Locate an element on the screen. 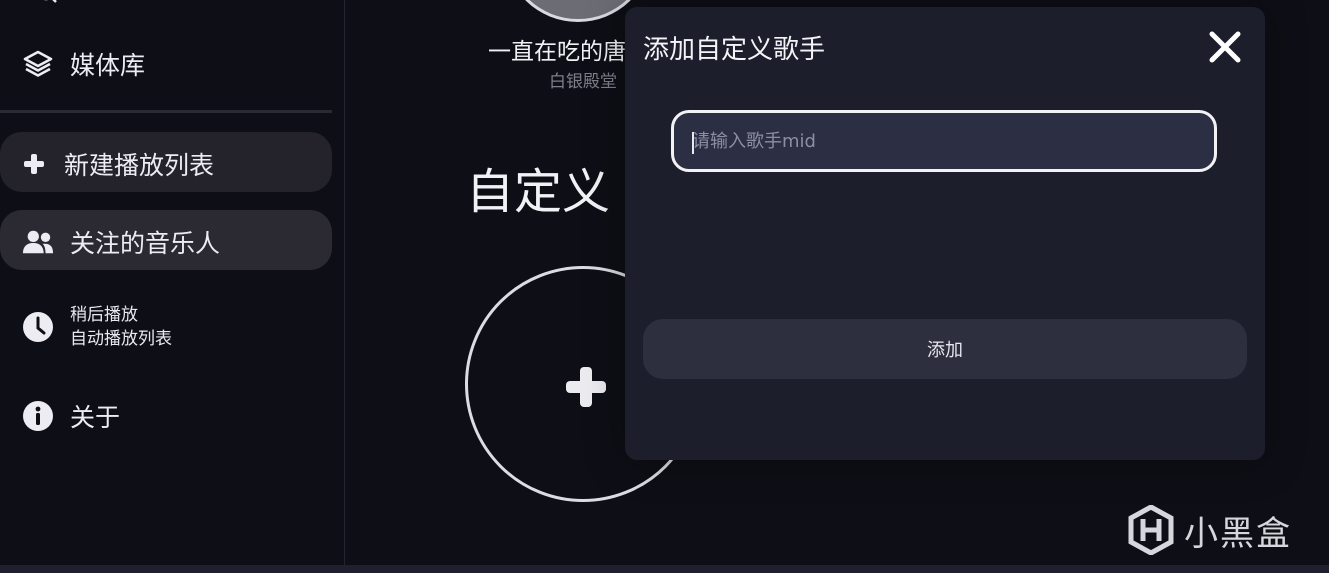 This screenshot has width=1329, height=573. sidebar-item-label: 新建播放列表 is located at coordinates (139, 165).